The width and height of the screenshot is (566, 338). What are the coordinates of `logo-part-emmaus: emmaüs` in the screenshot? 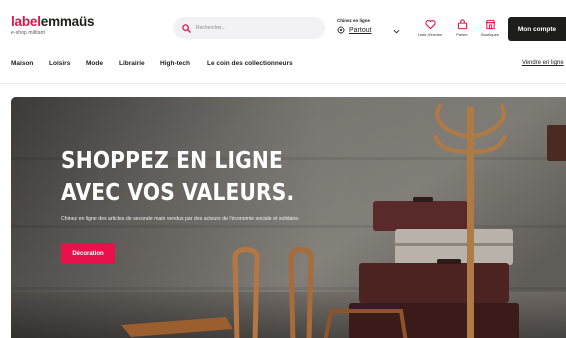 It's located at (67, 21).